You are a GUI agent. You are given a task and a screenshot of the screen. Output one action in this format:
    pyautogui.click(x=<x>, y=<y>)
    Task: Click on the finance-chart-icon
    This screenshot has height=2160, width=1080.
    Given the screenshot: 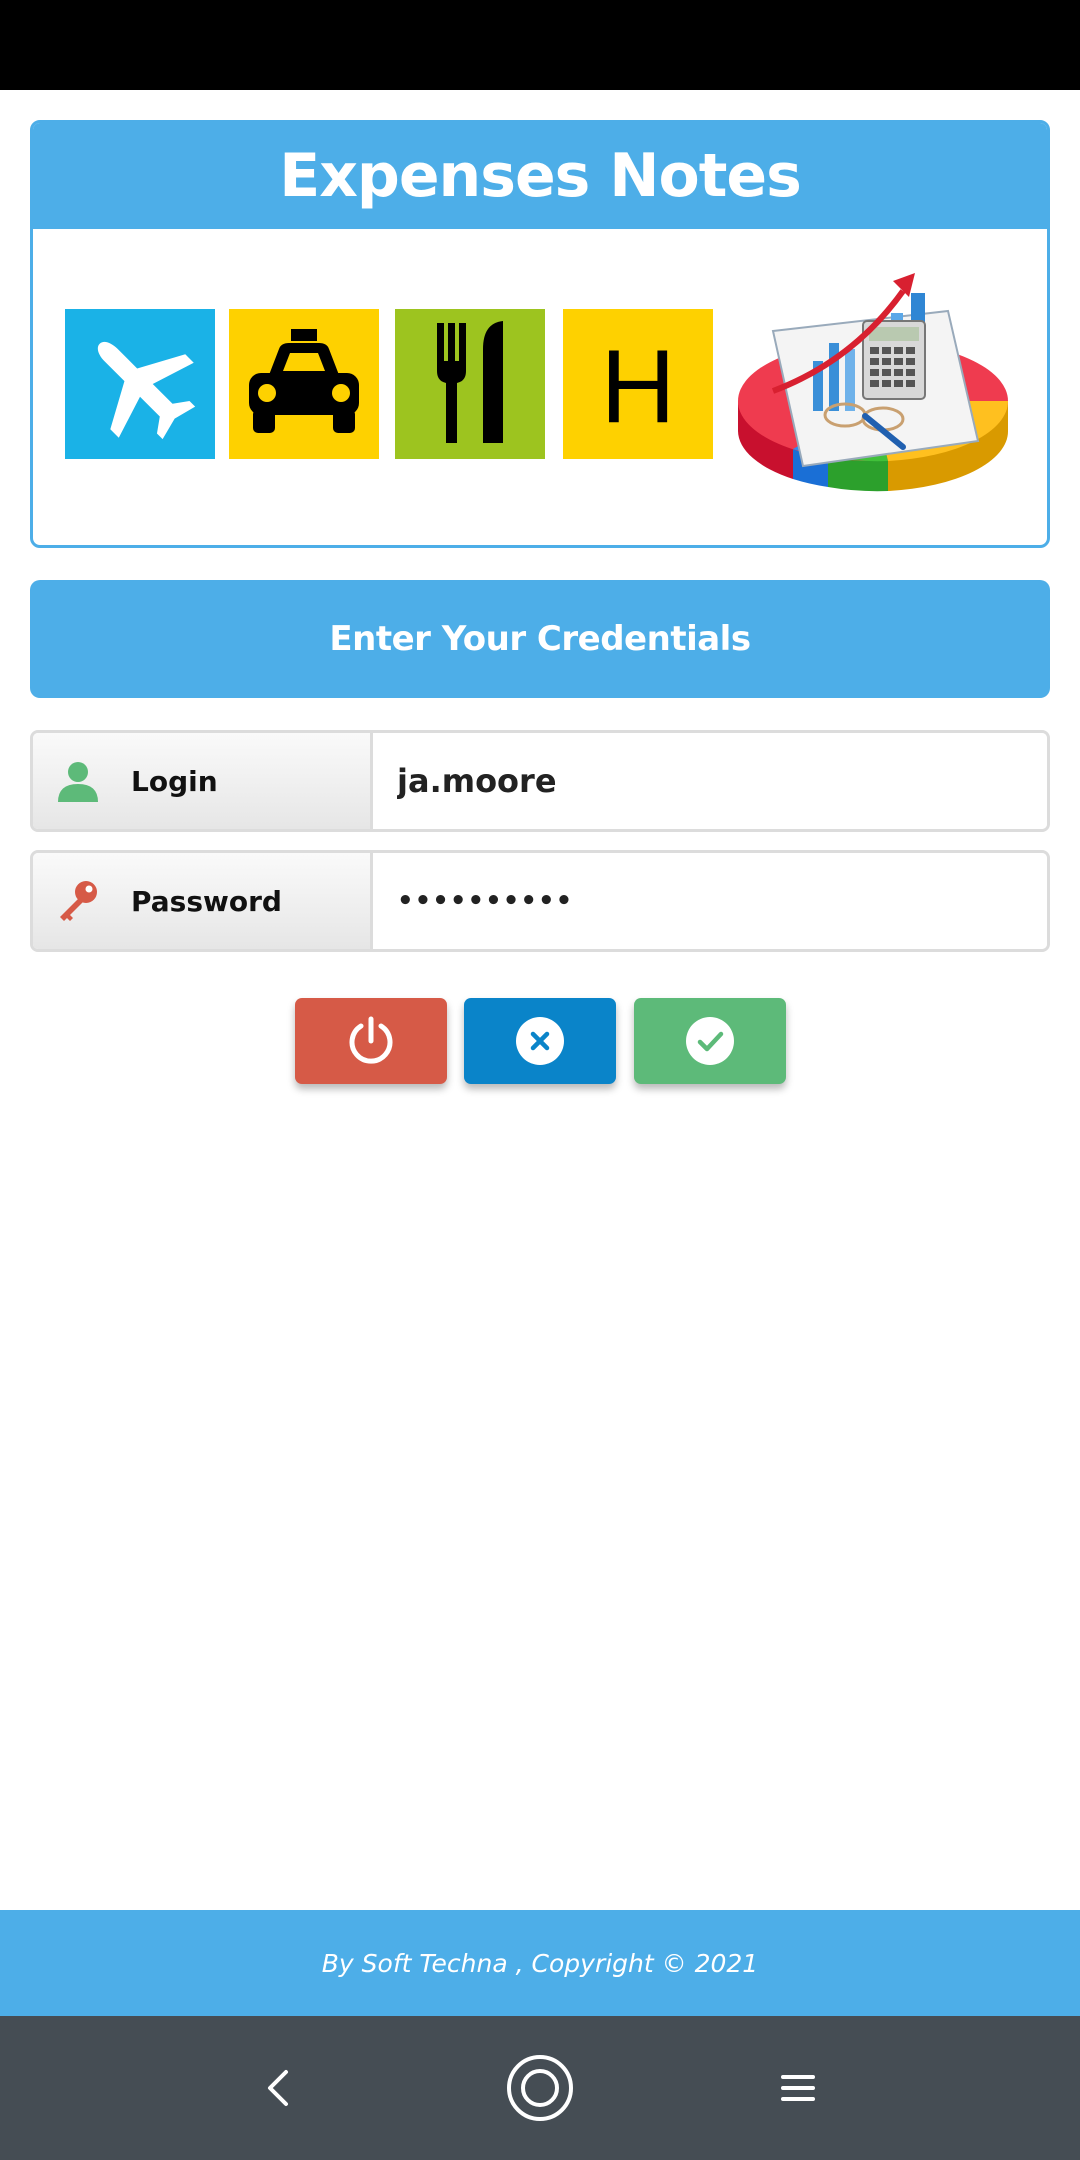 What is the action you would take?
    pyautogui.click(x=875, y=386)
    